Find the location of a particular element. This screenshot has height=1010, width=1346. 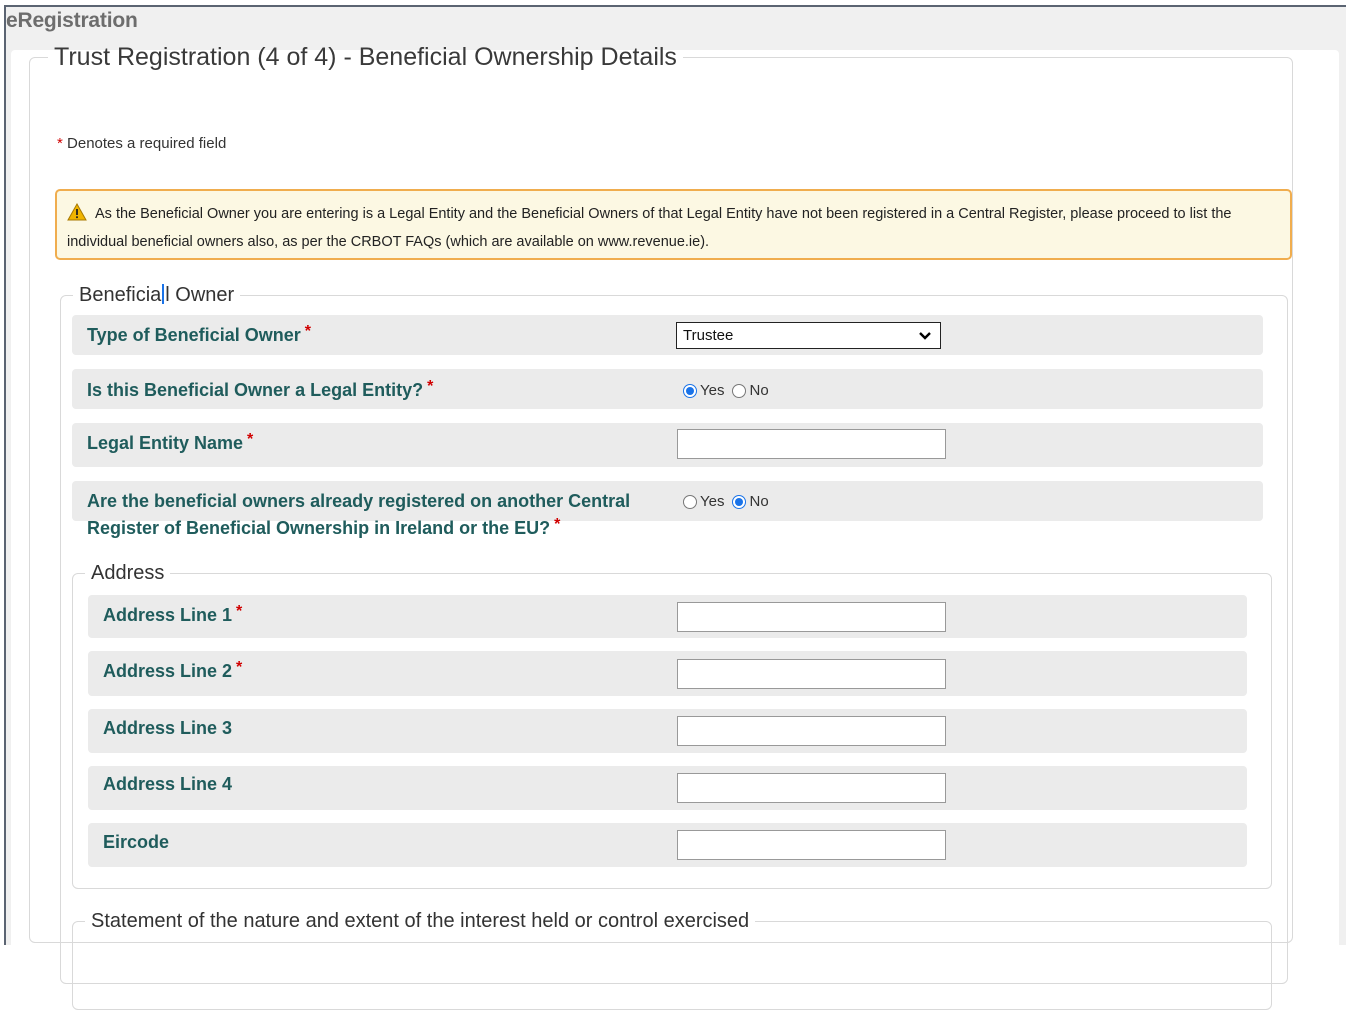

address-line2-label: Address Line 2 * is located at coordinates (173, 670).